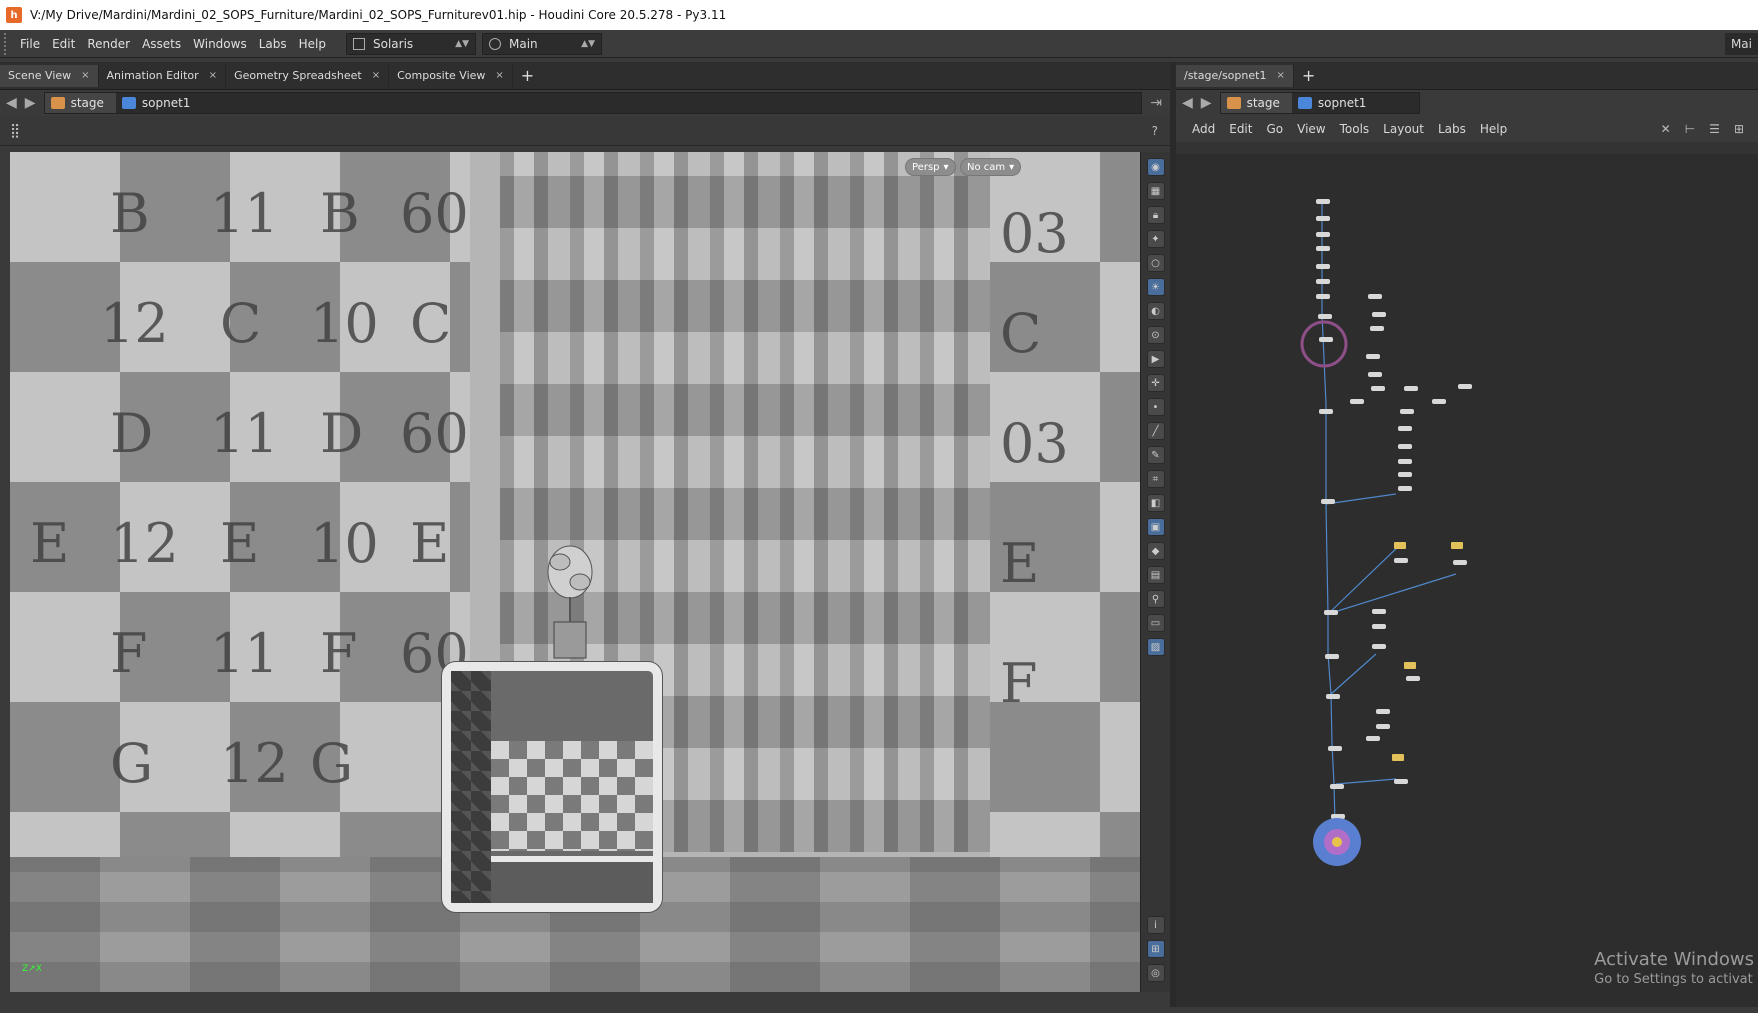 This screenshot has height=1013, width=1758. What do you see at coordinates (1155, 575) in the screenshot?
I see `scene-icon: ▤` at bounding box center [1155, 575].